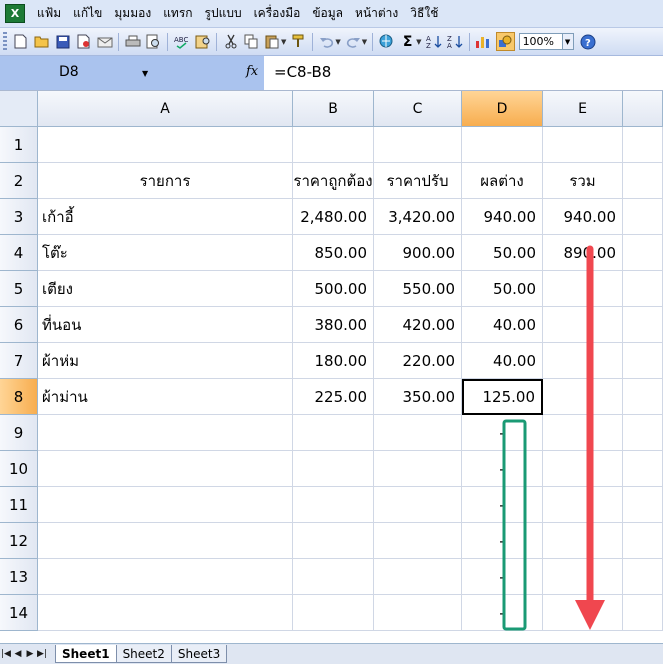 This screenshot has width=663, height=664. Describe the element at coordinates (165, 253) in the screenshot. I see `table-cell: โต๊ะ` at that location.